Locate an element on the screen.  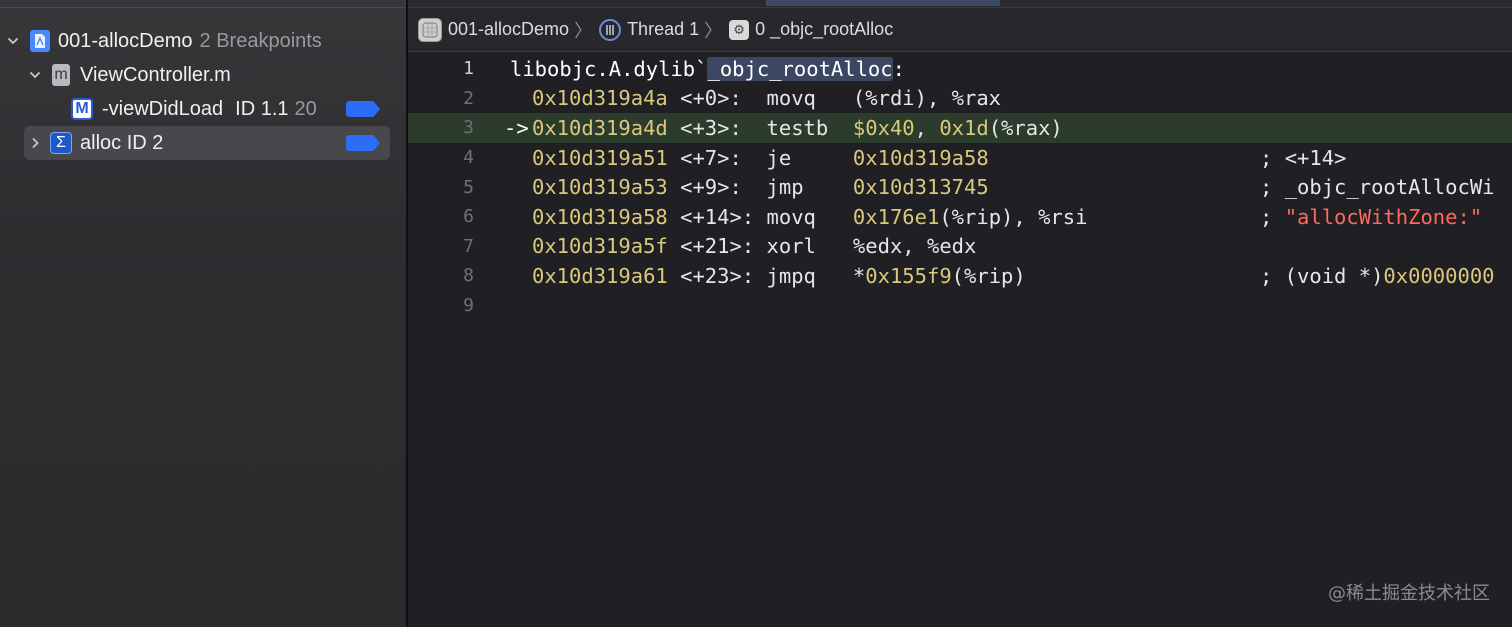
instruction-address: 0x10d319a4d is located at coordinates (600, 127).